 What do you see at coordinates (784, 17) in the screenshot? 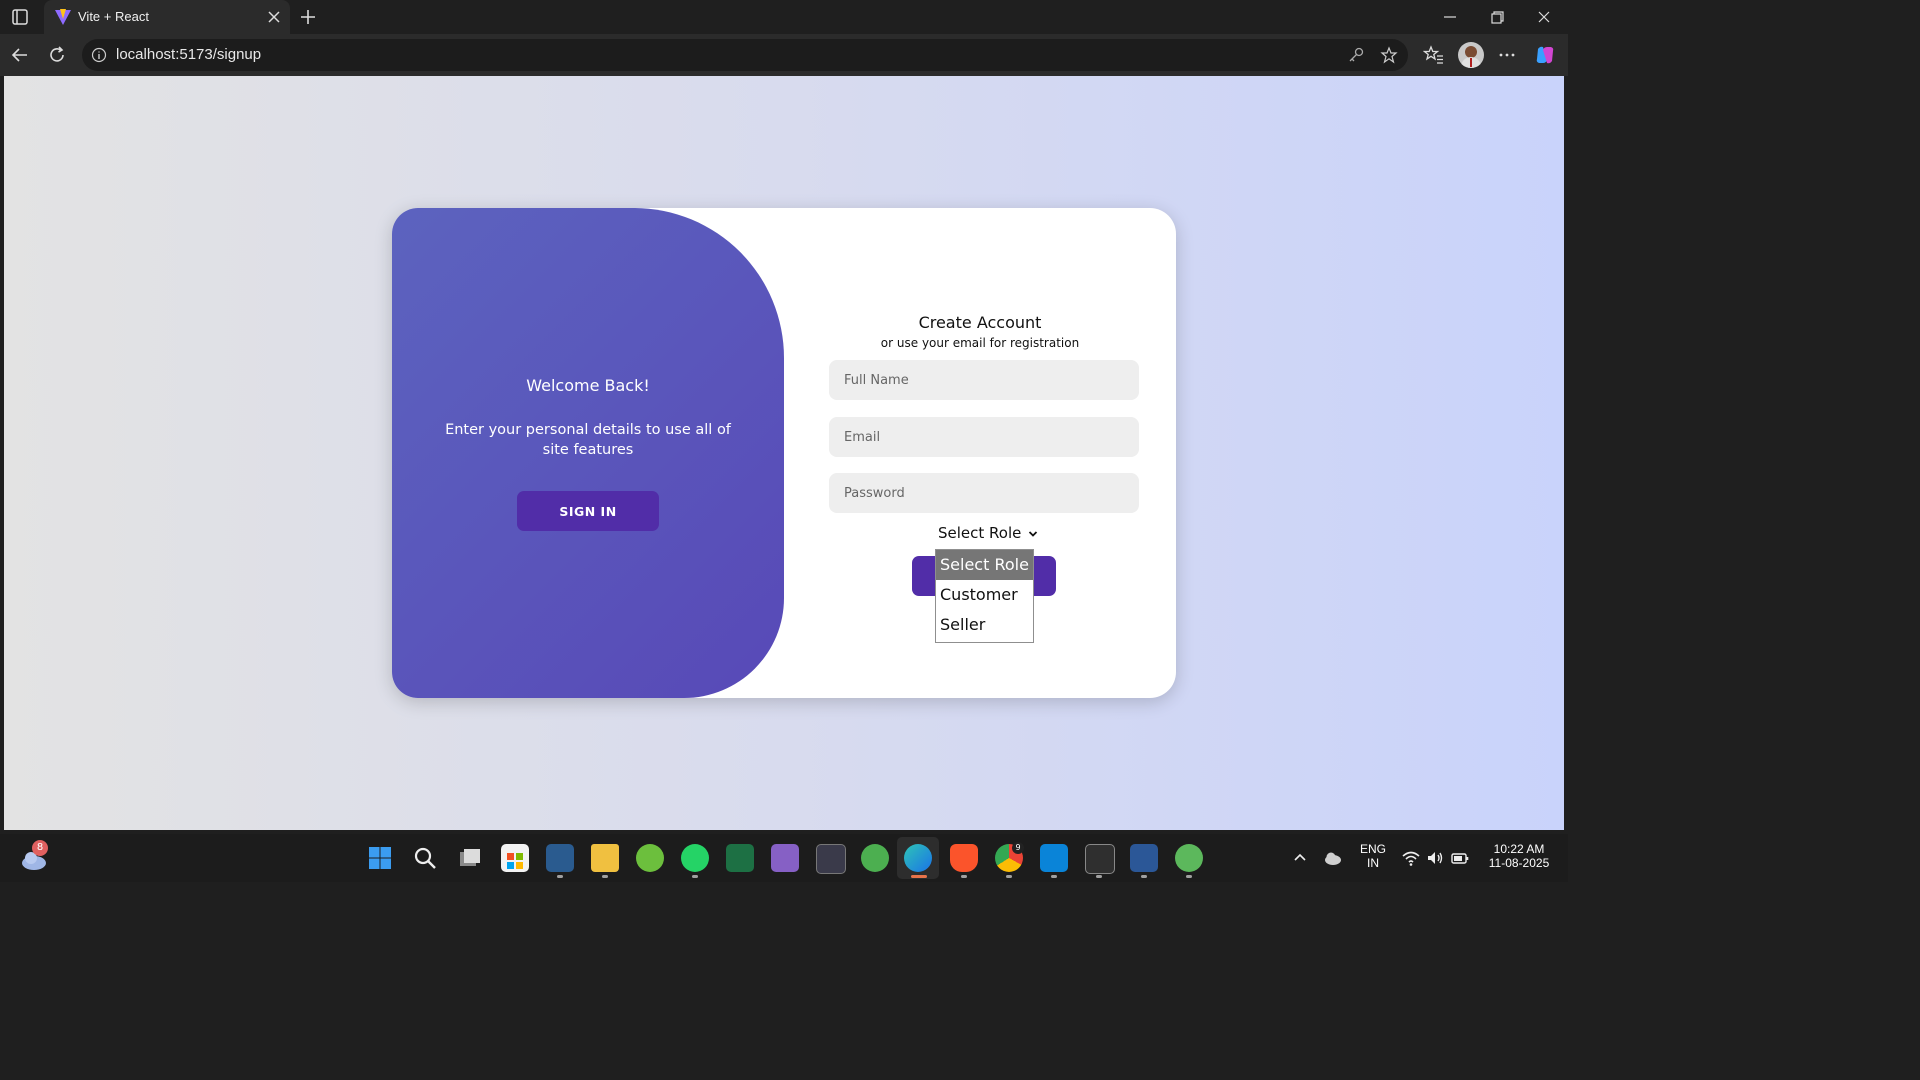
I see `tab-bar: Vite + React` at bounding box center [784, 17].